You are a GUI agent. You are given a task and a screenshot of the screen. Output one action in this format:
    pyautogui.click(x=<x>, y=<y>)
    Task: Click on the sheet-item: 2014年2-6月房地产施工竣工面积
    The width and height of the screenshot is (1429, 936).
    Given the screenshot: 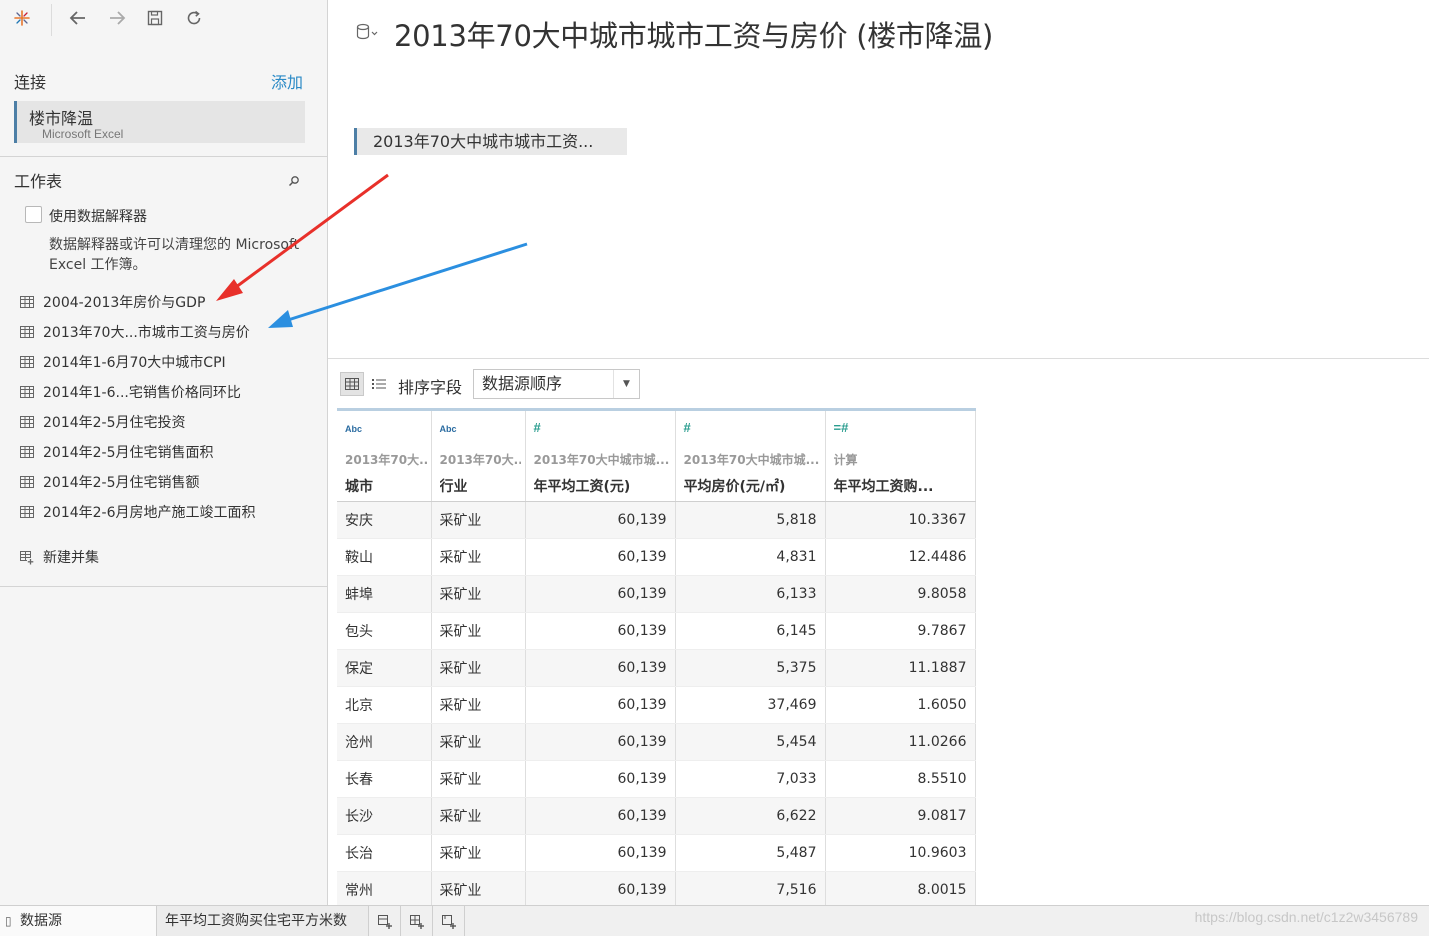 What is the action you would take?
    pyautogui.click(x=138, y=512)
    